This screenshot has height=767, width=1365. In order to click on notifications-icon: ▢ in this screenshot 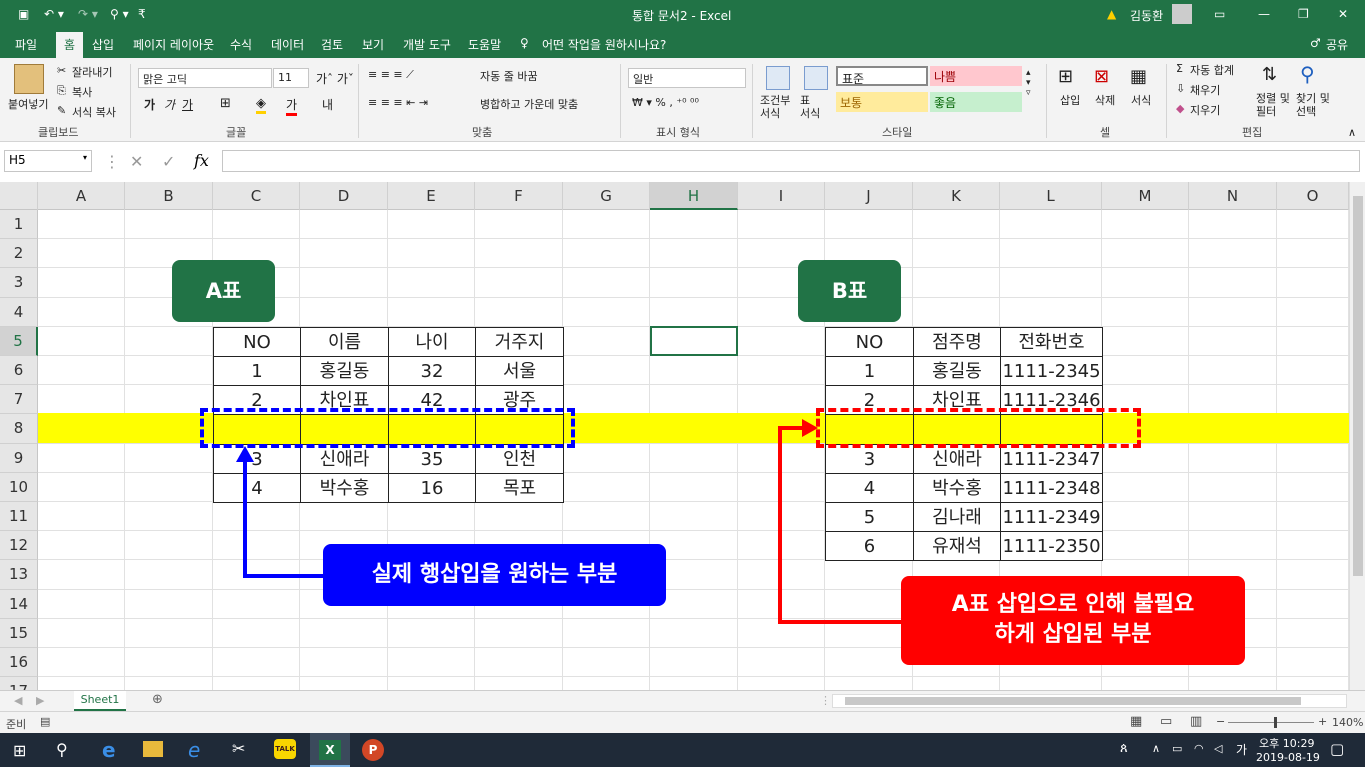, I will do `click(1337, 749)`.